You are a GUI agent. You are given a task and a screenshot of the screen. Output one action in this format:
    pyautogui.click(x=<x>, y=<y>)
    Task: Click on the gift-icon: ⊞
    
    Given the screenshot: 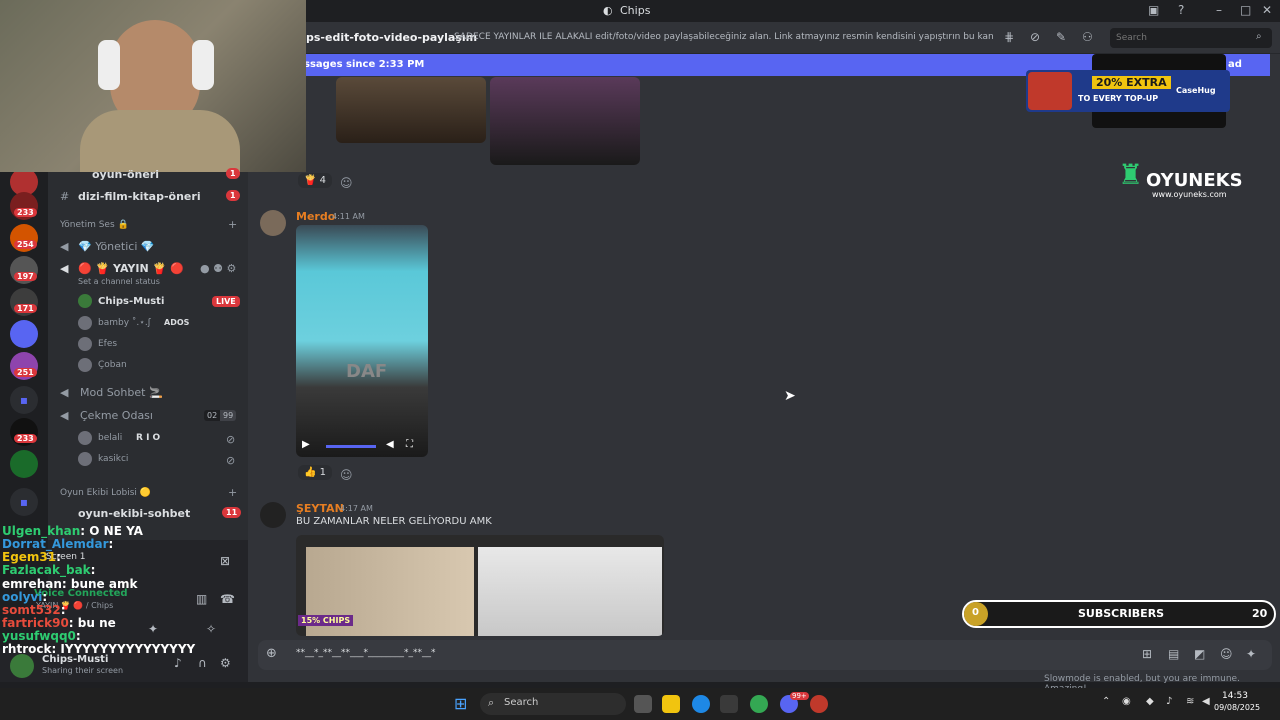 What is the action you would take?
    pyautogui.click(x=1147, y=654)
    